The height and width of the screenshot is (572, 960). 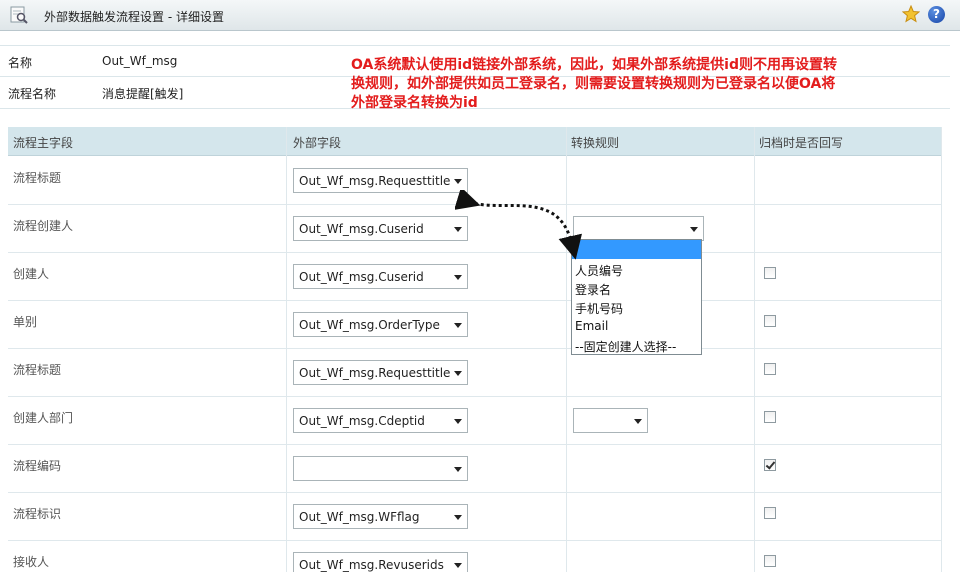 What do you see at coordinates (371, 565) in the screenshot?
I see `external-field-value: Out_Wf_msg.Revuserids` at bounding box center [371, 565].